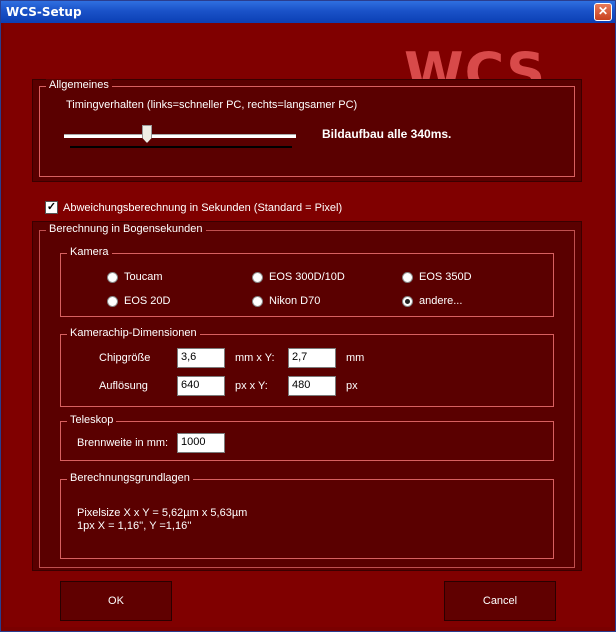 This screenshot has height=632, width=616. What do you see at coordinates (51, 207) in the screenshot?
I see `deviation-checkbox: ✓` at bounding box center [51, 207].